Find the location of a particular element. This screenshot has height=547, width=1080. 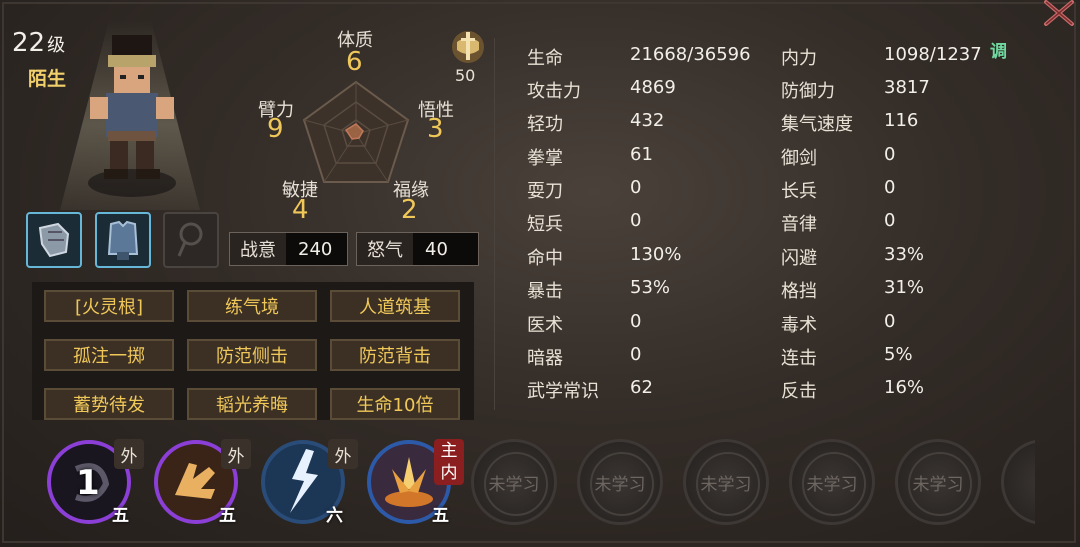

sword-emblem-icon is located at coordinates (468, 47).